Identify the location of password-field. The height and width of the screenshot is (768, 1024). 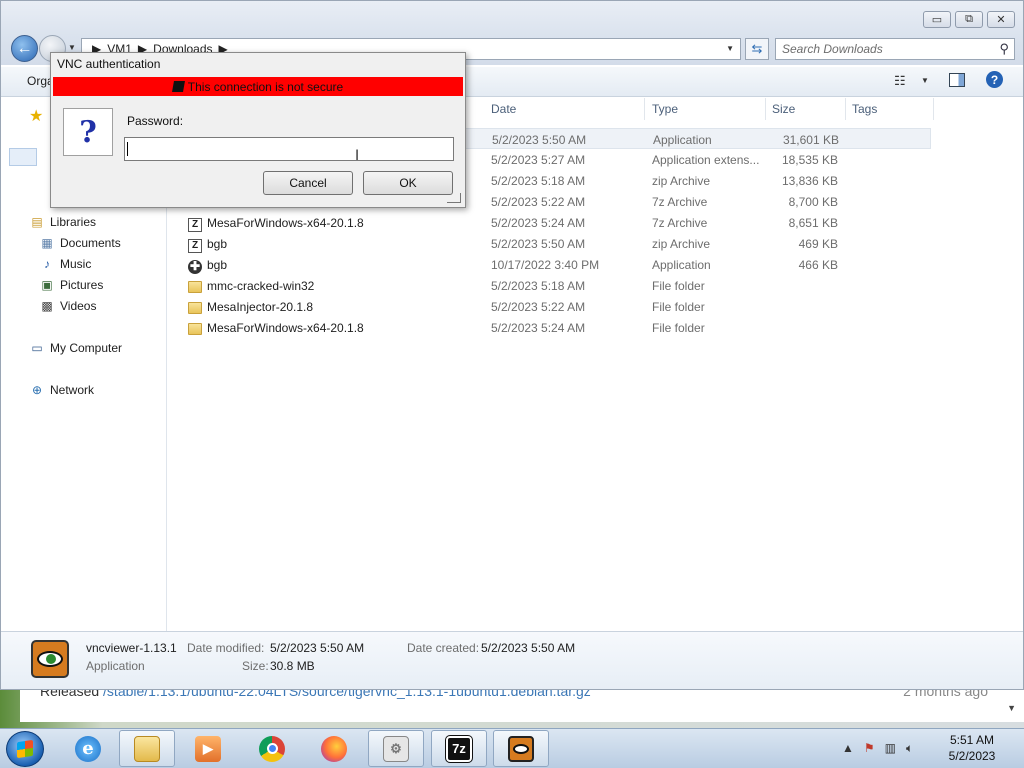
(289, 149).